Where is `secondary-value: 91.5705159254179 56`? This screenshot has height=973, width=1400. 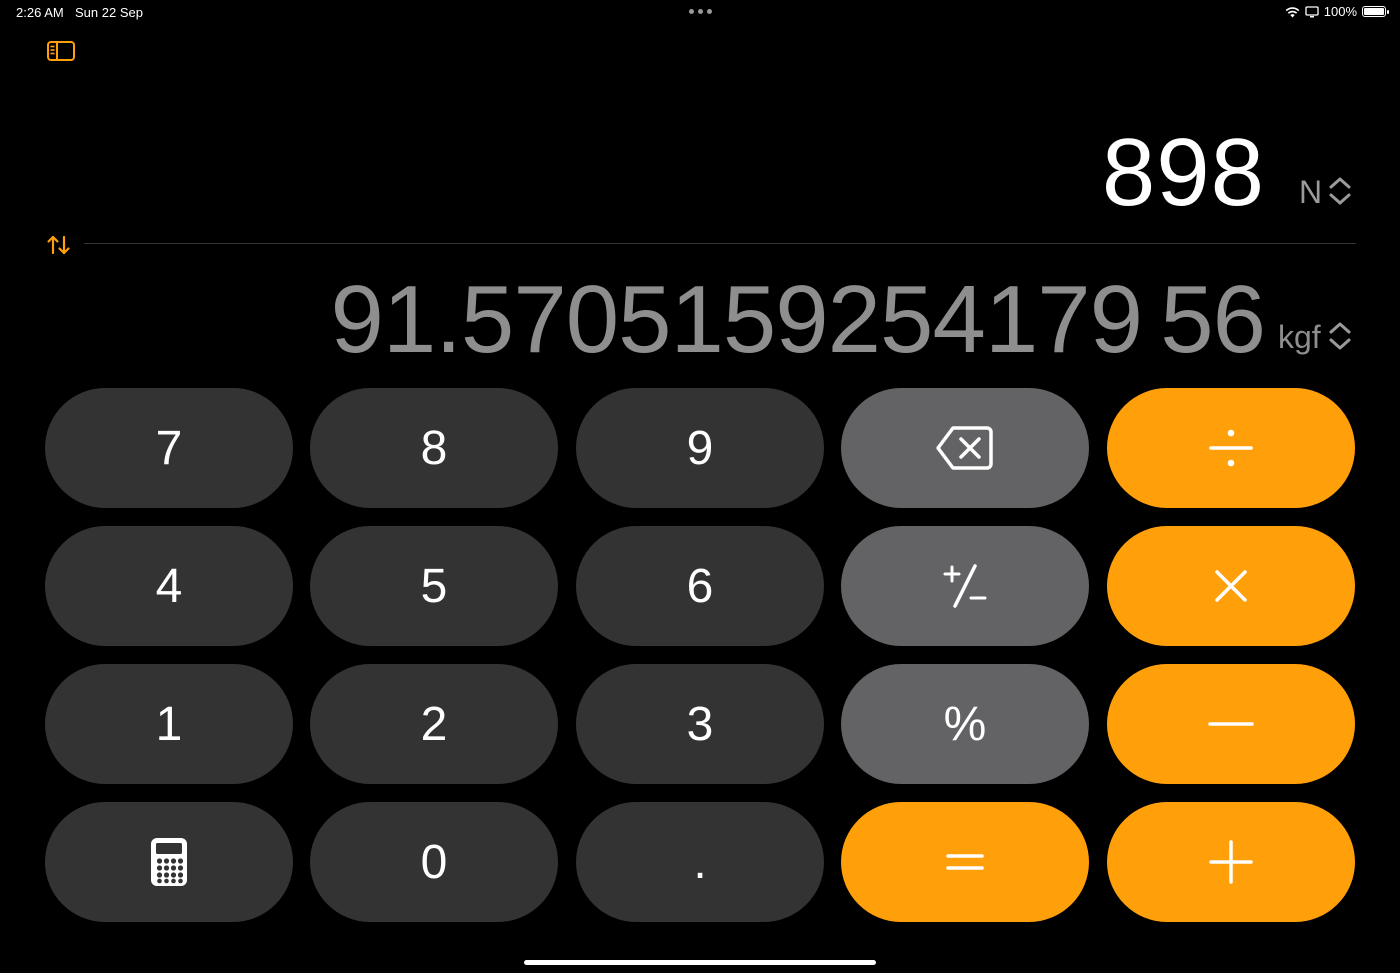
secondary-value: 91.5705159254179 56 is located at coordinates (798, 319).